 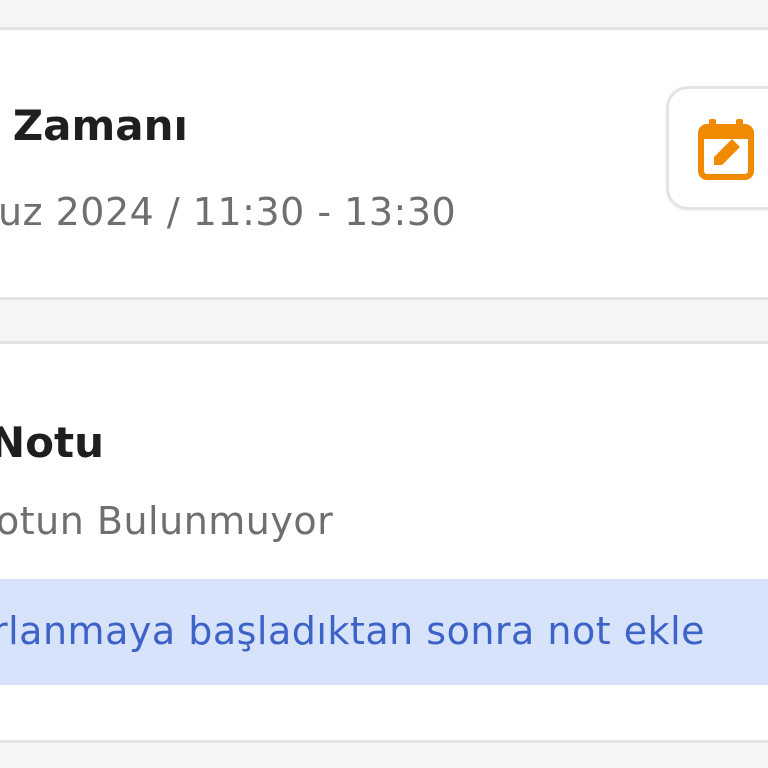 What do you see at coordinates (52, 442) in the screenshot?
I see `appointment-note-title: Notu` at bounding box center [52, 442].